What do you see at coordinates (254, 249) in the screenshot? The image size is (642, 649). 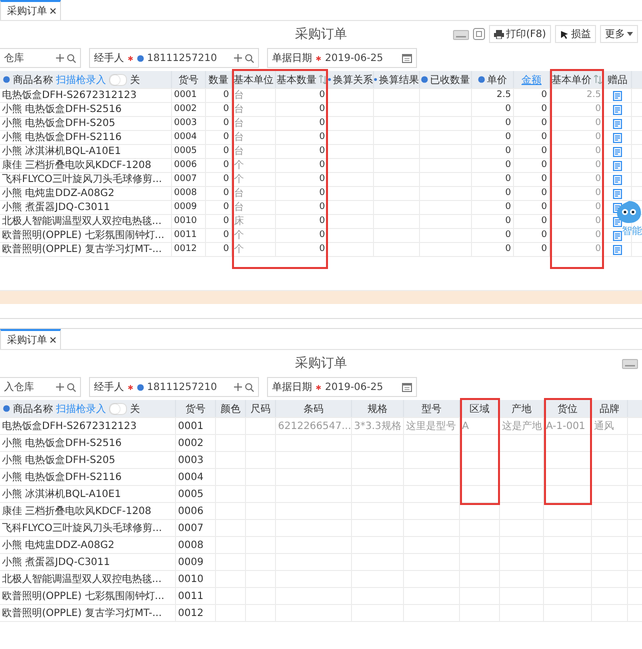 I see `table-cell: 个` at bounding box center [254, 249].